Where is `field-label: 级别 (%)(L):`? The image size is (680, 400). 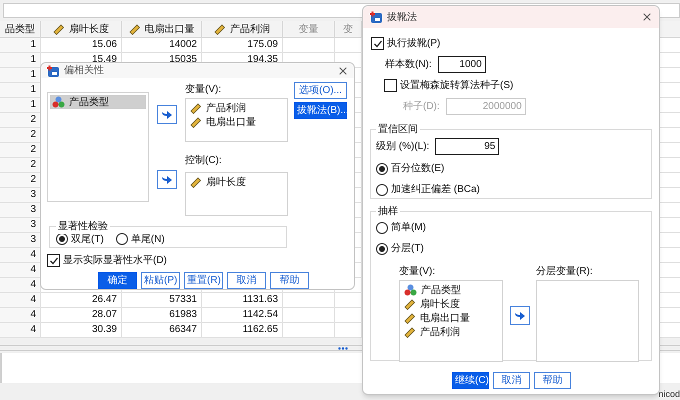
field-label: 级别 (%)(L): is located at coordinates (403, 147).